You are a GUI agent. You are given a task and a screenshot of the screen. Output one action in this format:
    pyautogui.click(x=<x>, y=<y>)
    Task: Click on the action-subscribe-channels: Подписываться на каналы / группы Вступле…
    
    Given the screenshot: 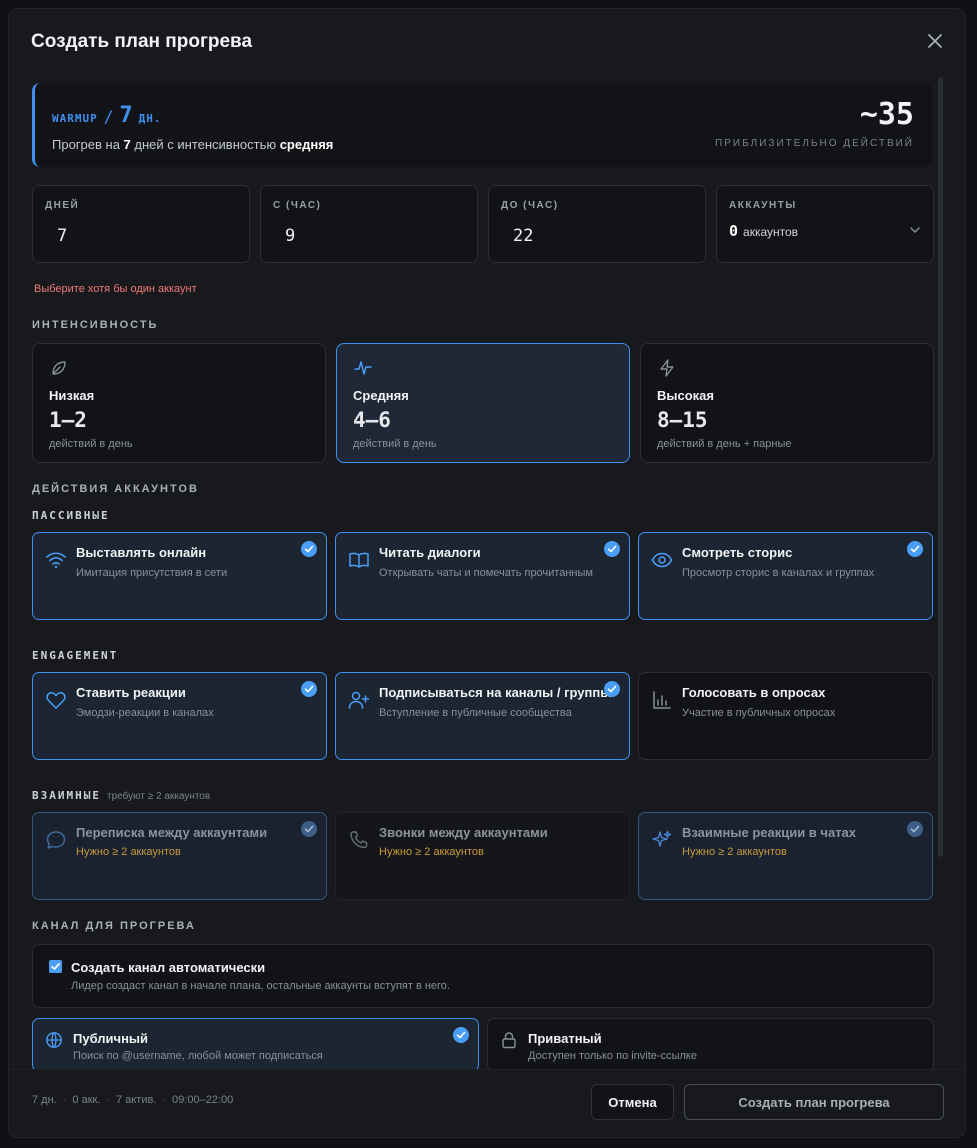 What is the action you would take?
    pyautogui.click(x=482, y=716)
    